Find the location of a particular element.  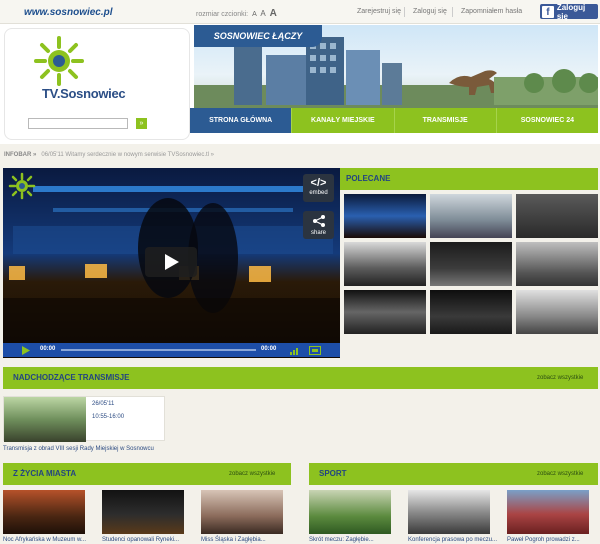

share-button: share is located at coordinates (318, 225).